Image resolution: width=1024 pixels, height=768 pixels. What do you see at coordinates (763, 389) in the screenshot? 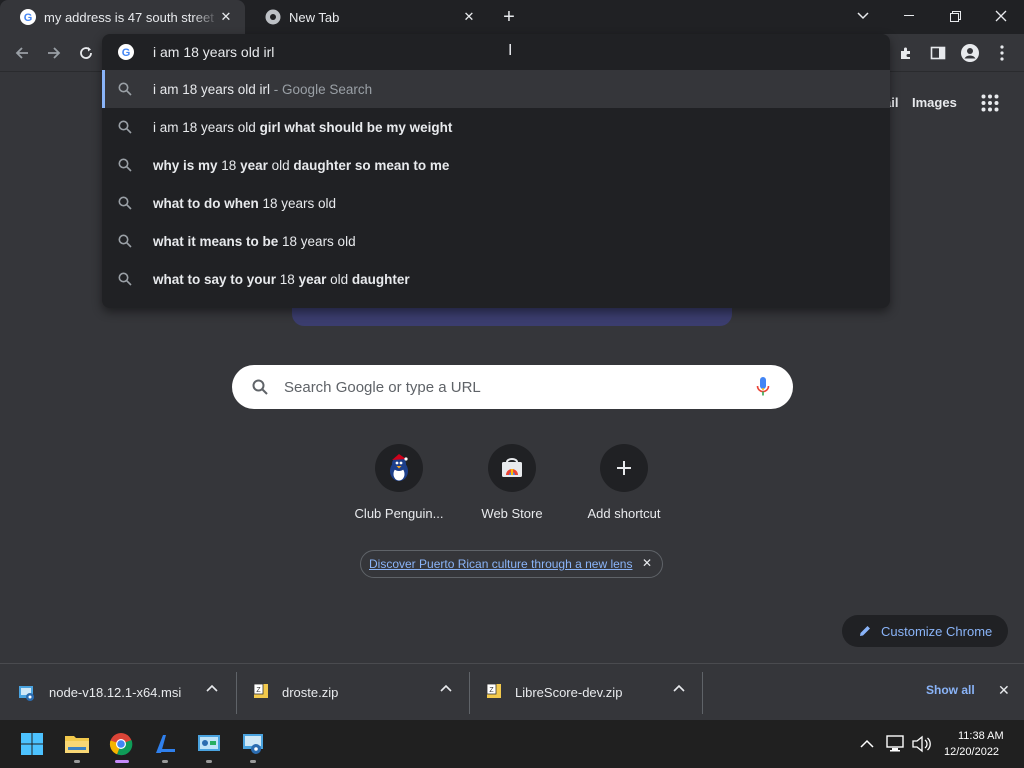
I see `microphone-icon` at bounding box center [763, 389].